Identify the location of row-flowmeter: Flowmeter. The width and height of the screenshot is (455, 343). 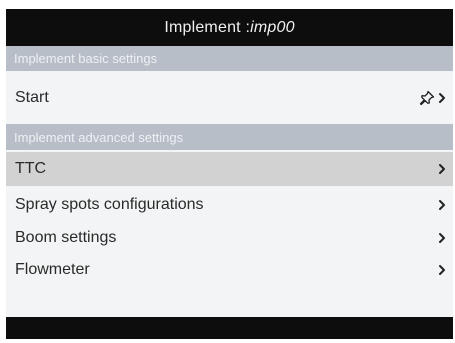
(229, 270).